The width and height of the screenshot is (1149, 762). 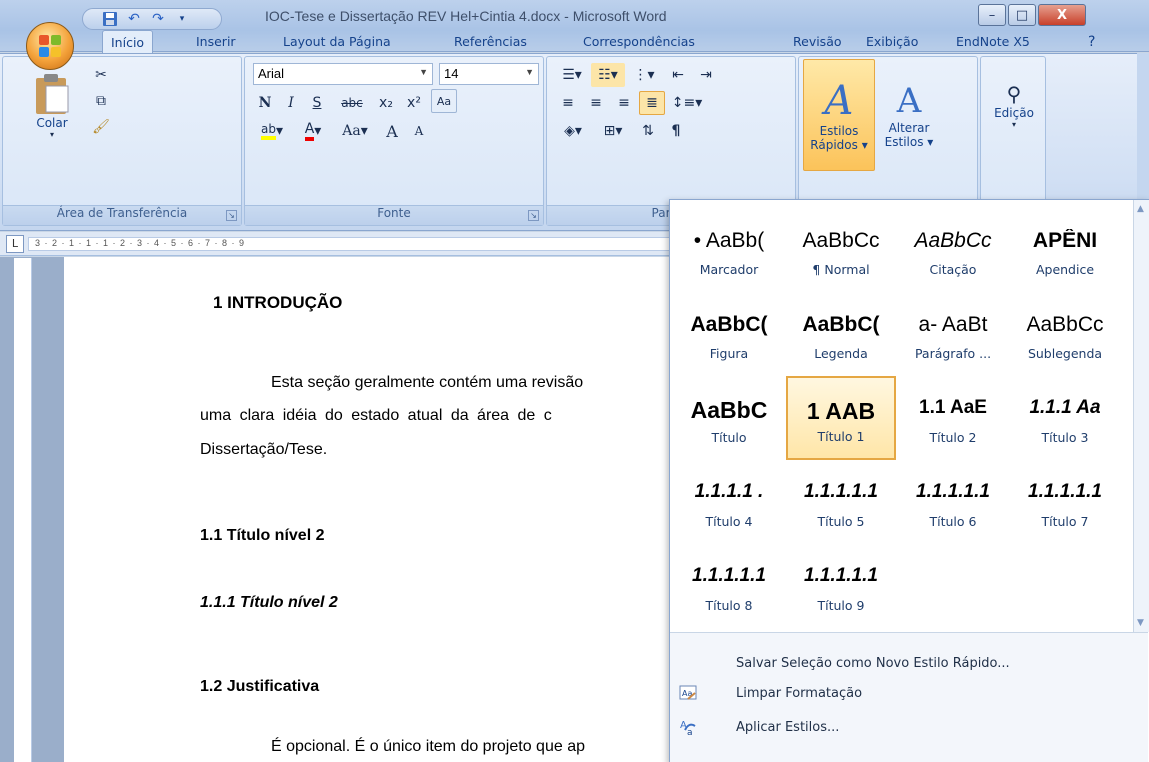 What do you see at coordinates (568, 103) in the screenshot?
I see `align-left-icon: ≡` at bounding box center [568, 103].